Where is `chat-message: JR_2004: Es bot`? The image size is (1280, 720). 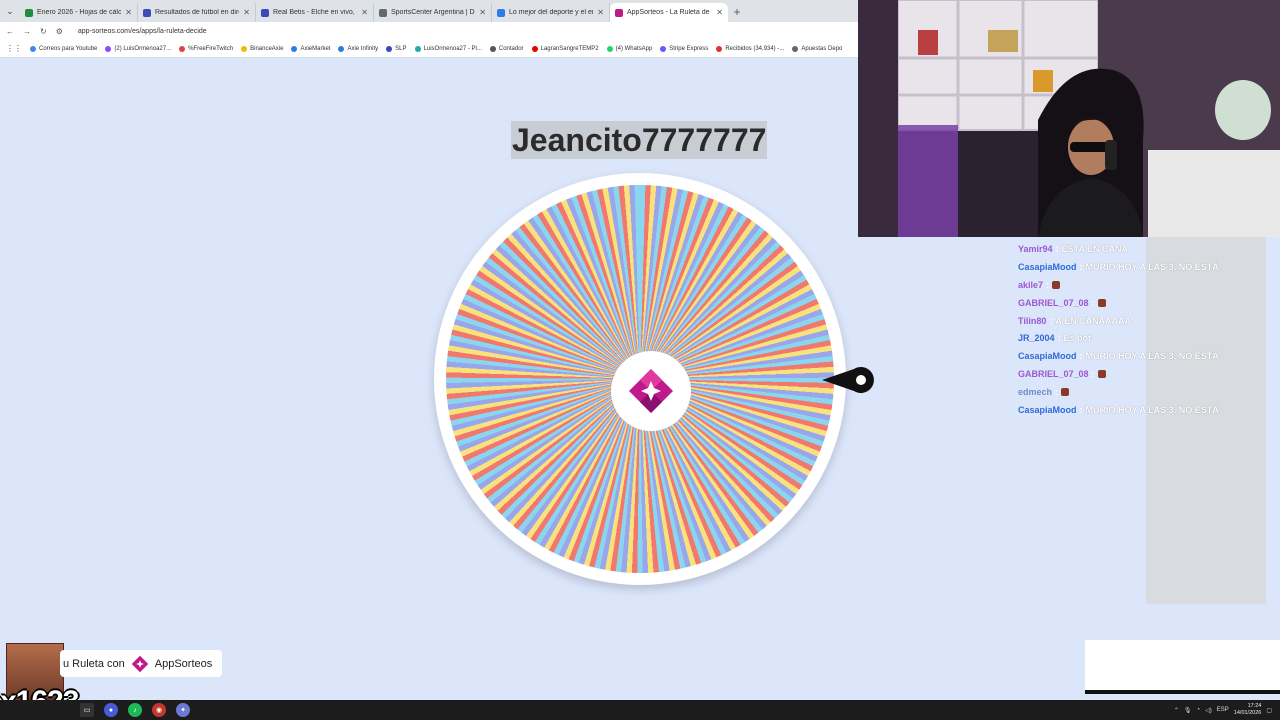 chat-message: JR_2004: Es bot is located at coordinates (1143, 338).